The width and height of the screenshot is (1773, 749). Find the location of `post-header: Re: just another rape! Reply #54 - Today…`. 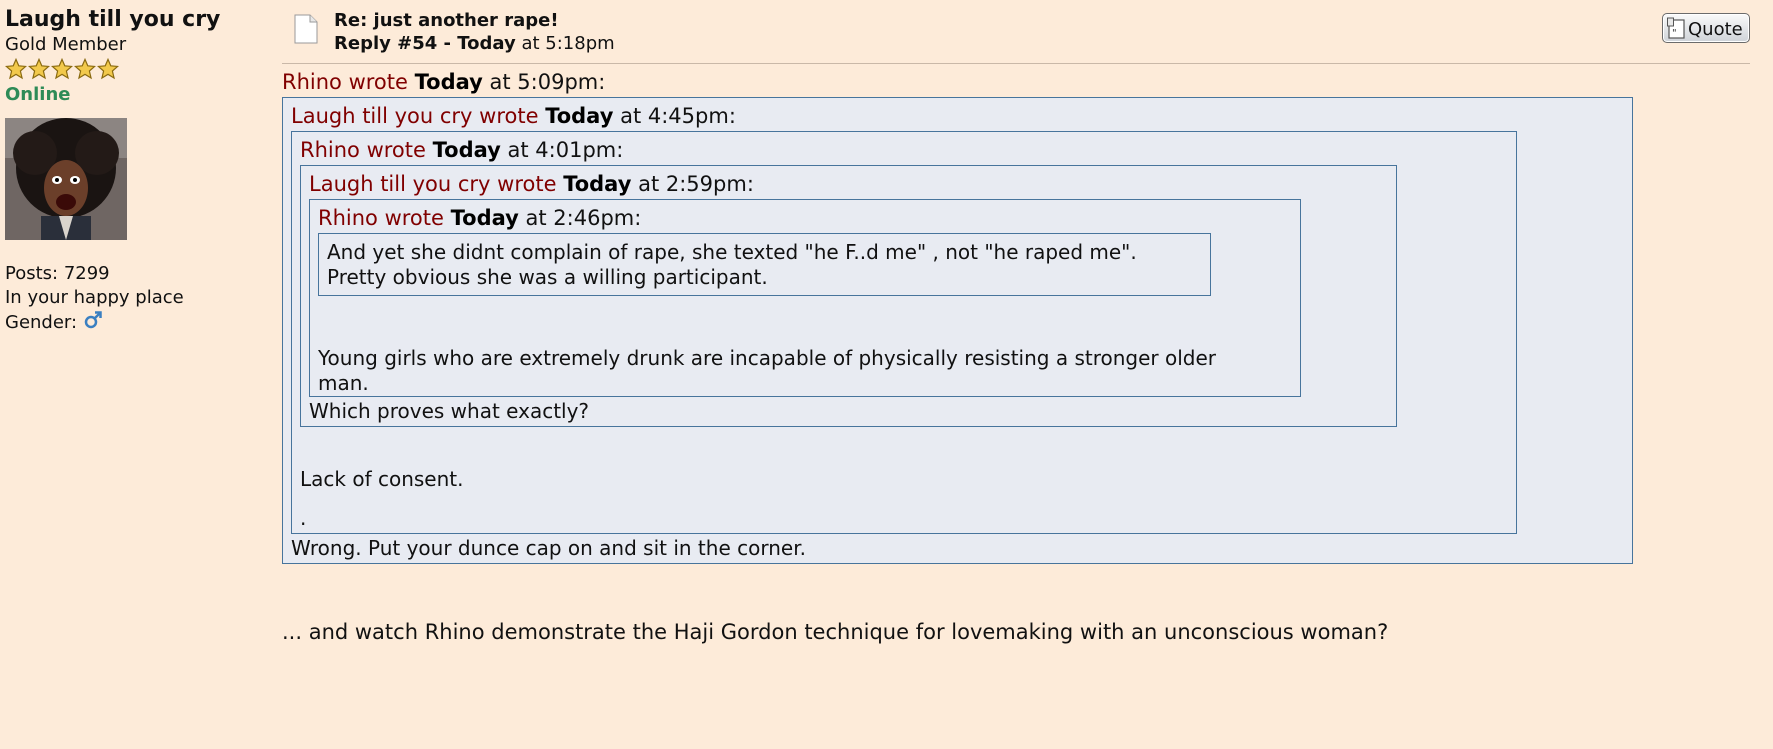

post-header: Re: just another rape! Reply #54 - Today… is located at coordinates (1016, 37).